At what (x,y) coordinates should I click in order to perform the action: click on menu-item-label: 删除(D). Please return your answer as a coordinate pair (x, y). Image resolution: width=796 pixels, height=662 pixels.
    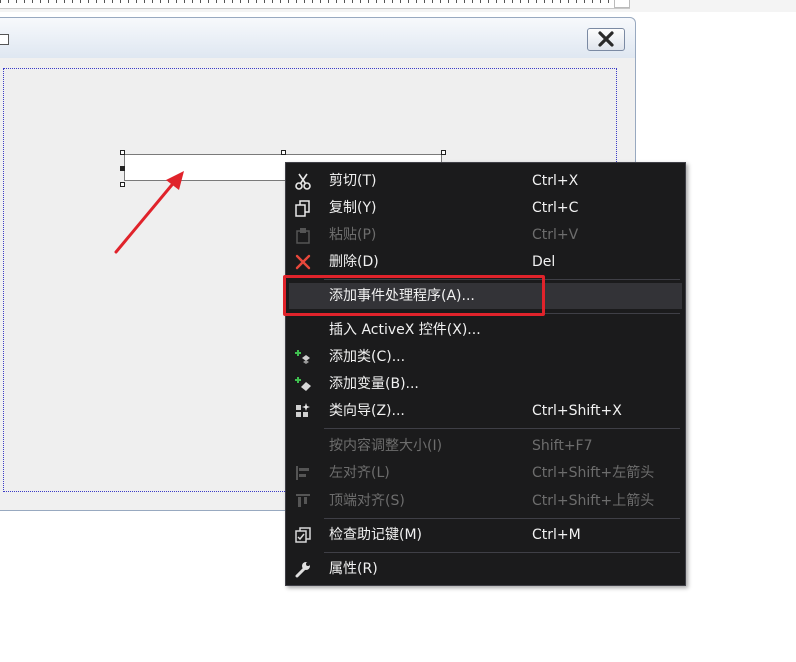
    Looking at the image, I should click on (354, 262).